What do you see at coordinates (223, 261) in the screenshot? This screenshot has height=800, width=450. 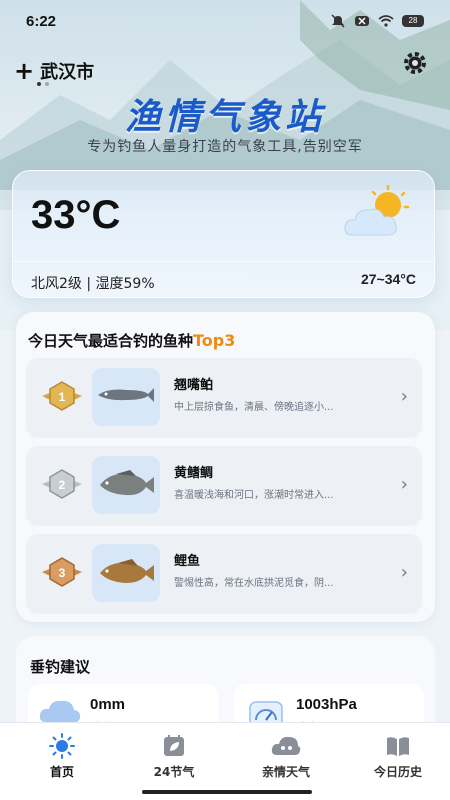 I see `card-divider` at bounding box center [223, 261].